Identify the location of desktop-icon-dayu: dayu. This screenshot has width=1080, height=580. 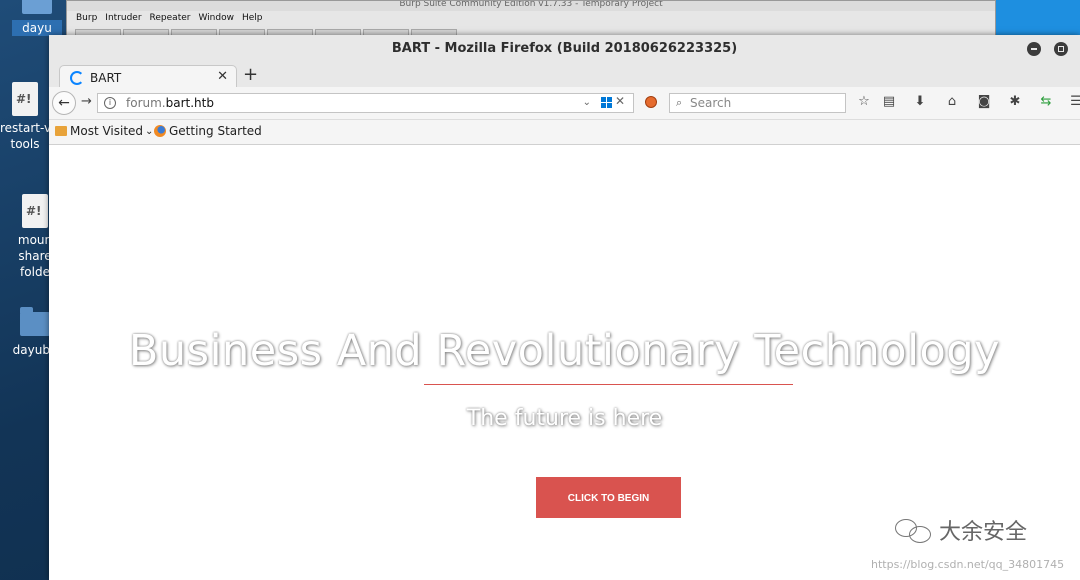
(37, 18).